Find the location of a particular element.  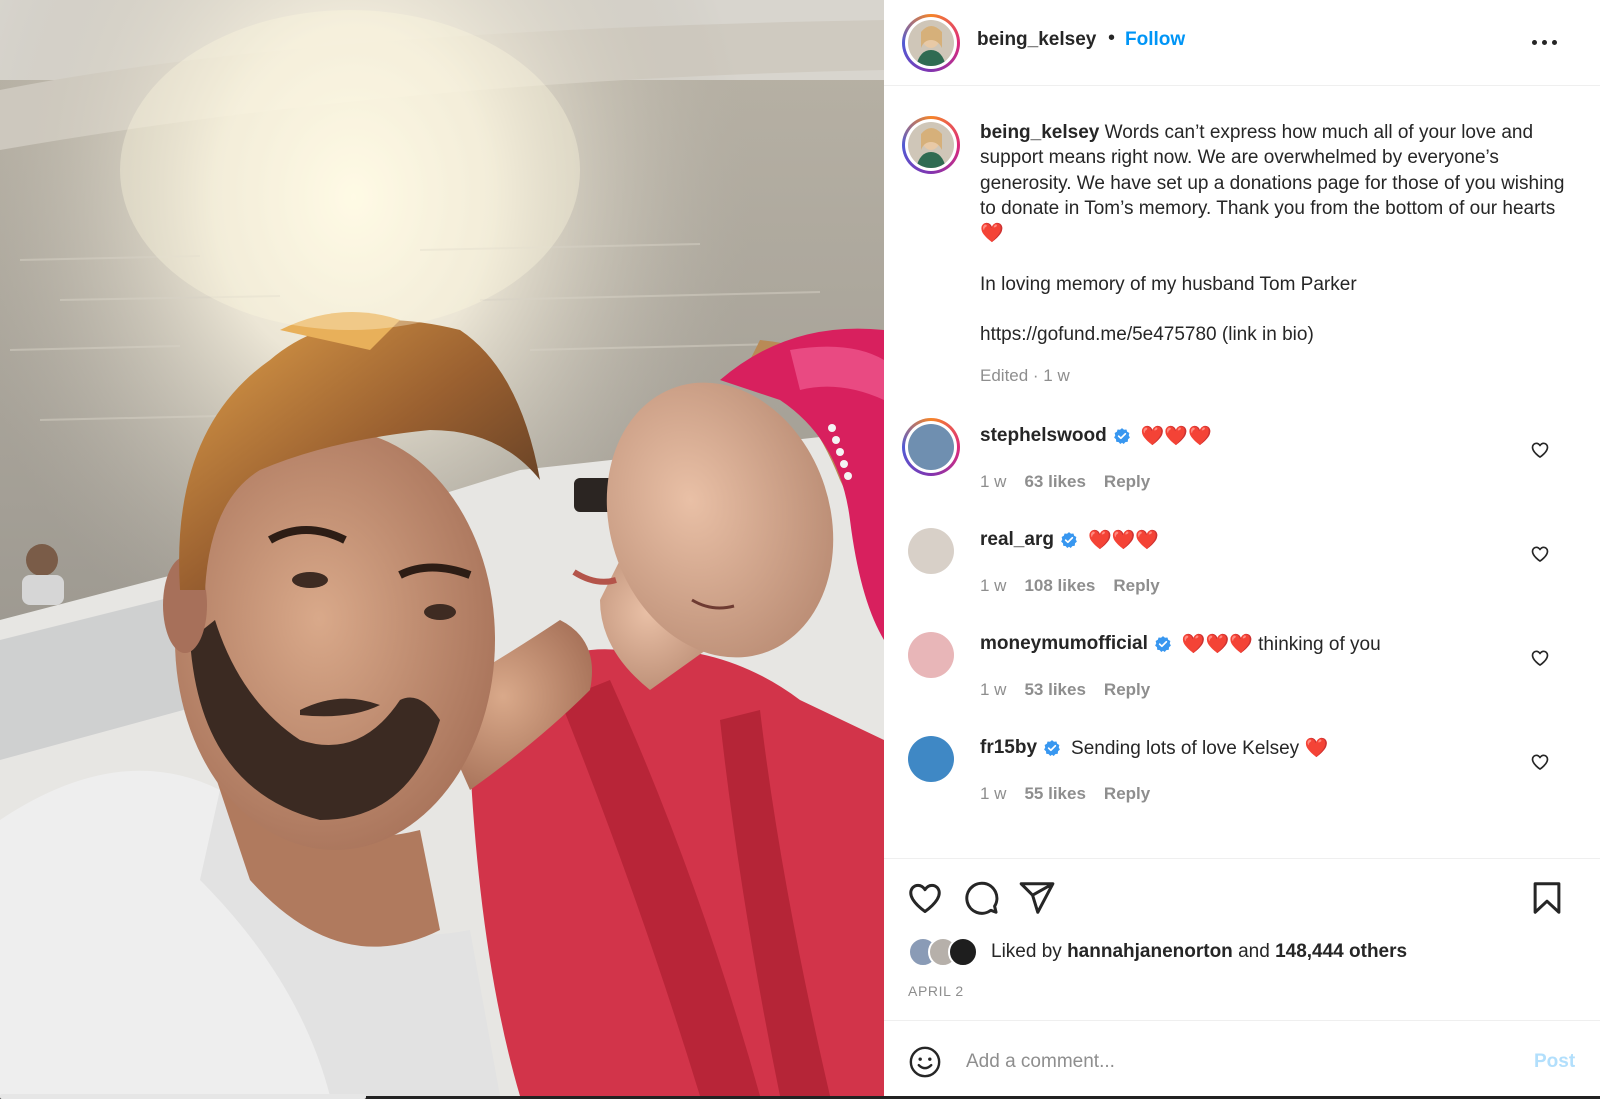

more-icon is located at coordinates (1534, 42).